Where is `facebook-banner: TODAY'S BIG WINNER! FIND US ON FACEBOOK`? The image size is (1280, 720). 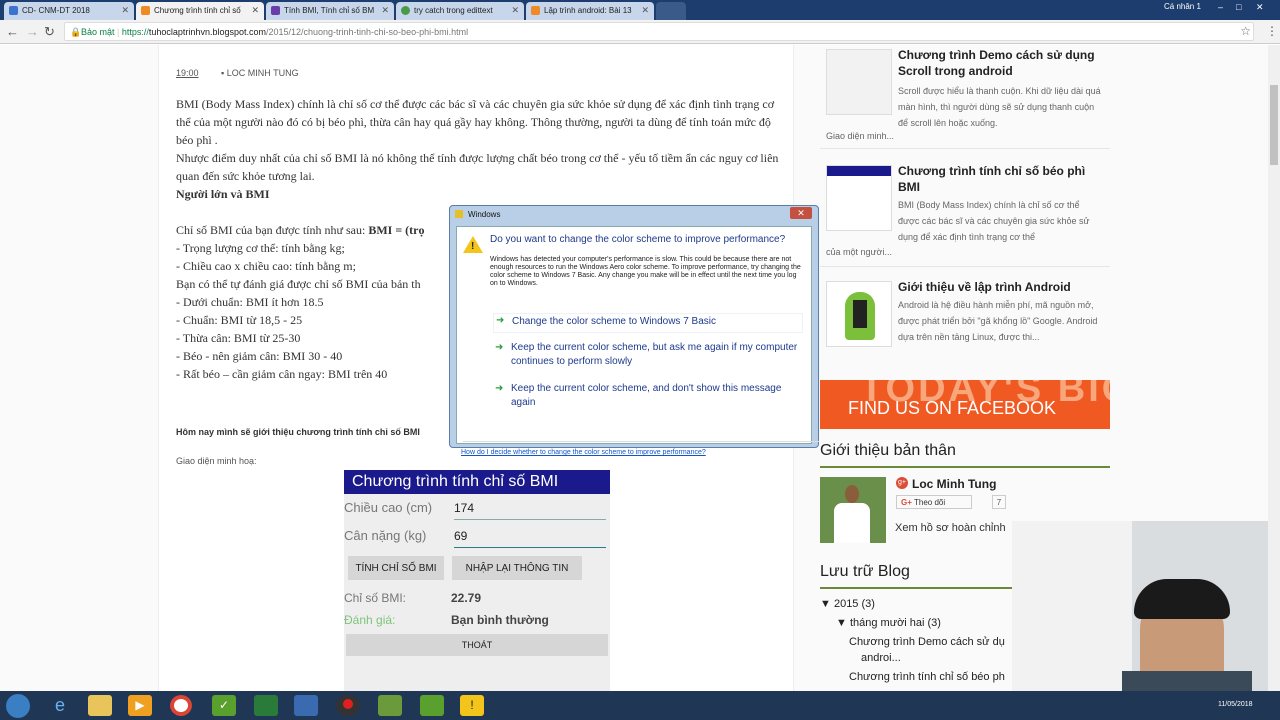
facebook-banner: TODAY'S BIG WINNER! FIND US ON FACEBOOK is located at coordinates (965, 404).